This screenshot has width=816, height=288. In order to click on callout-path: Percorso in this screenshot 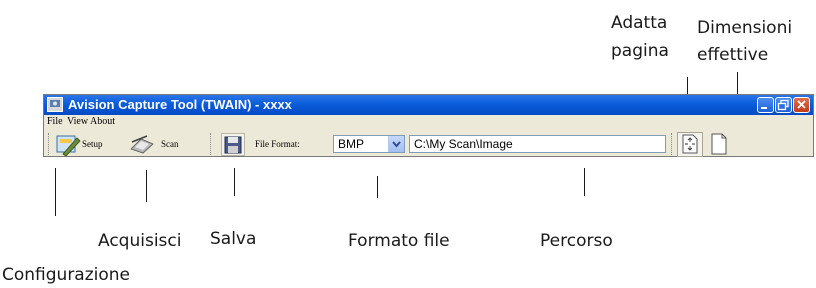, I will do `click(576, 241)`.